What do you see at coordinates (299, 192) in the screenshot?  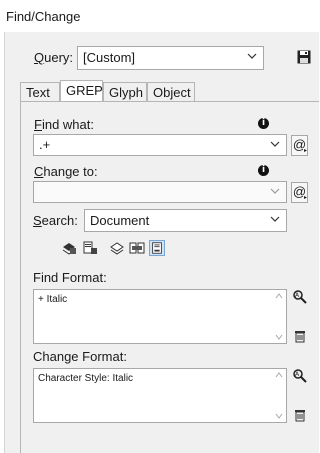 I see `special-characters-change-button: @ ▸` at bounding box center [299, 192].